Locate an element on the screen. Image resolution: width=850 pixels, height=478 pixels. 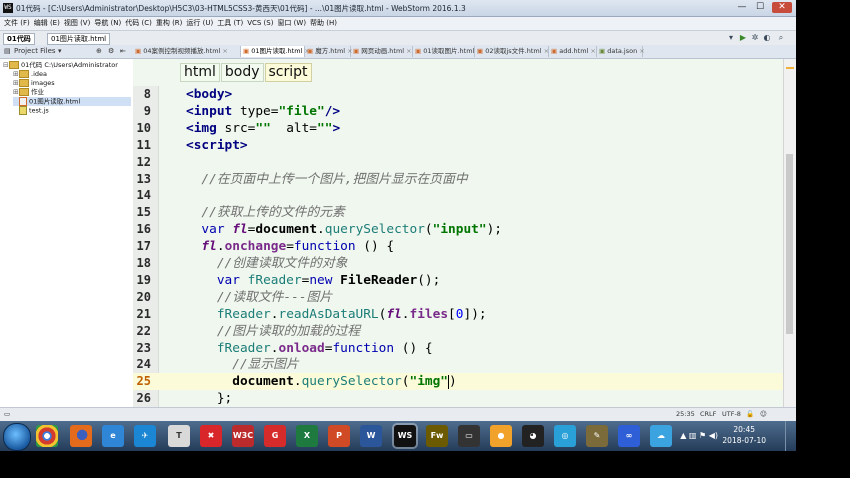
excel-icon: X is located at coordinates (307, 436).